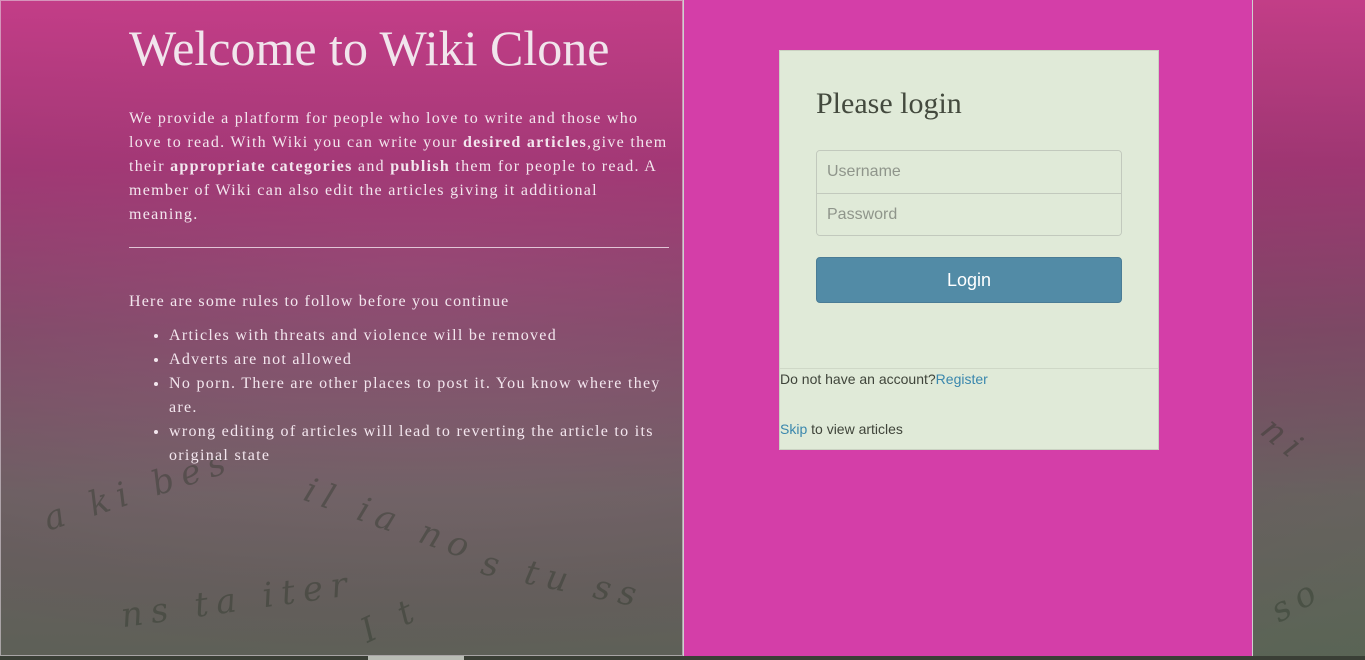  I want to click on intro-bold-desired-articles: desired articles, so click(525, 142).